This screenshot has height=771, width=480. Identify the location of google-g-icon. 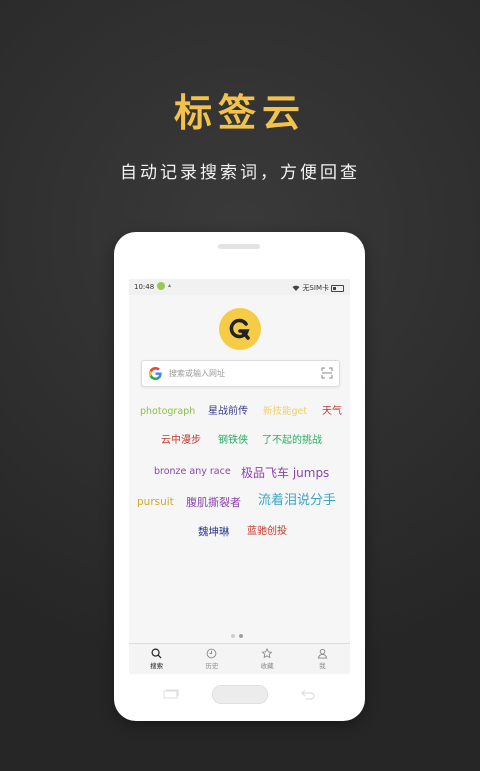
(155, 373).